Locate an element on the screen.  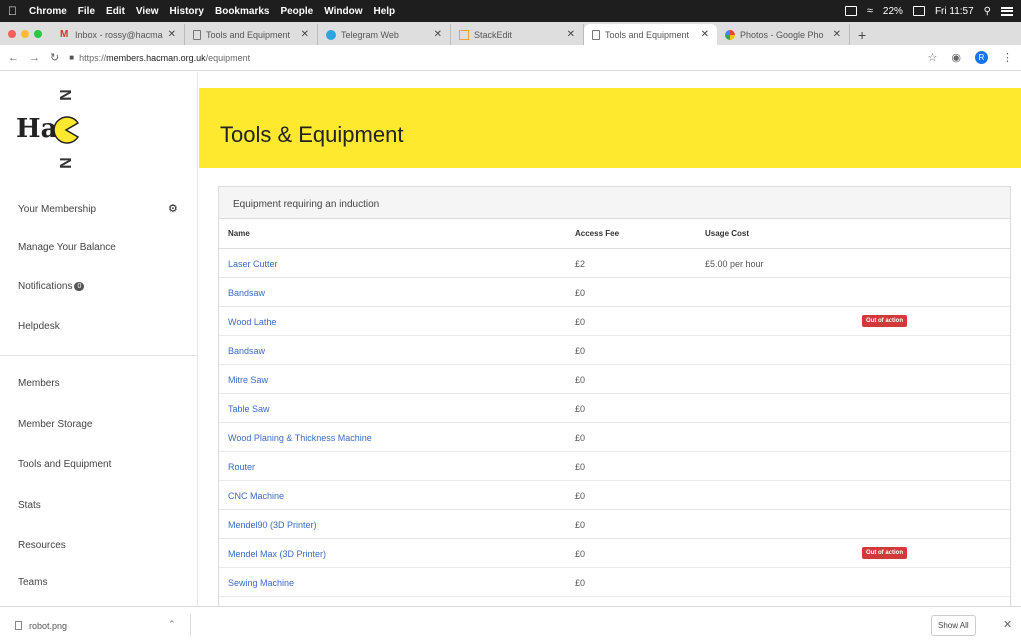
profile-avatar: R is located at coordinates (981, 57).